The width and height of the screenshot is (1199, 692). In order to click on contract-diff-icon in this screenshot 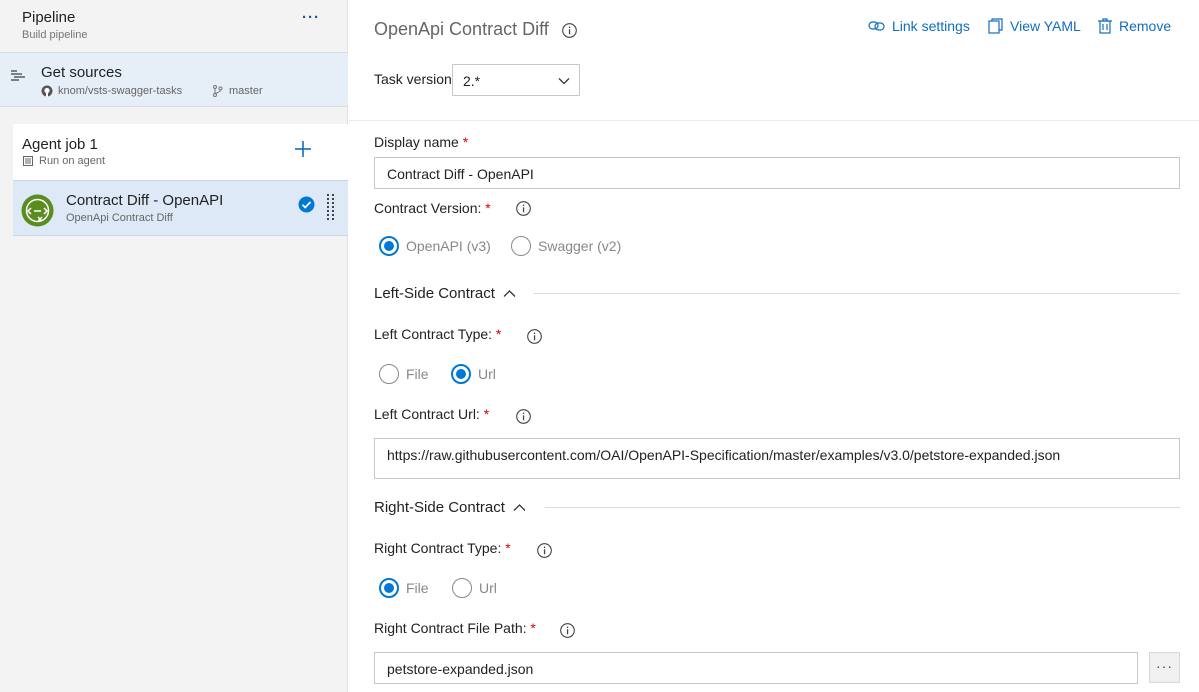, I will do `click(37, 210)`.